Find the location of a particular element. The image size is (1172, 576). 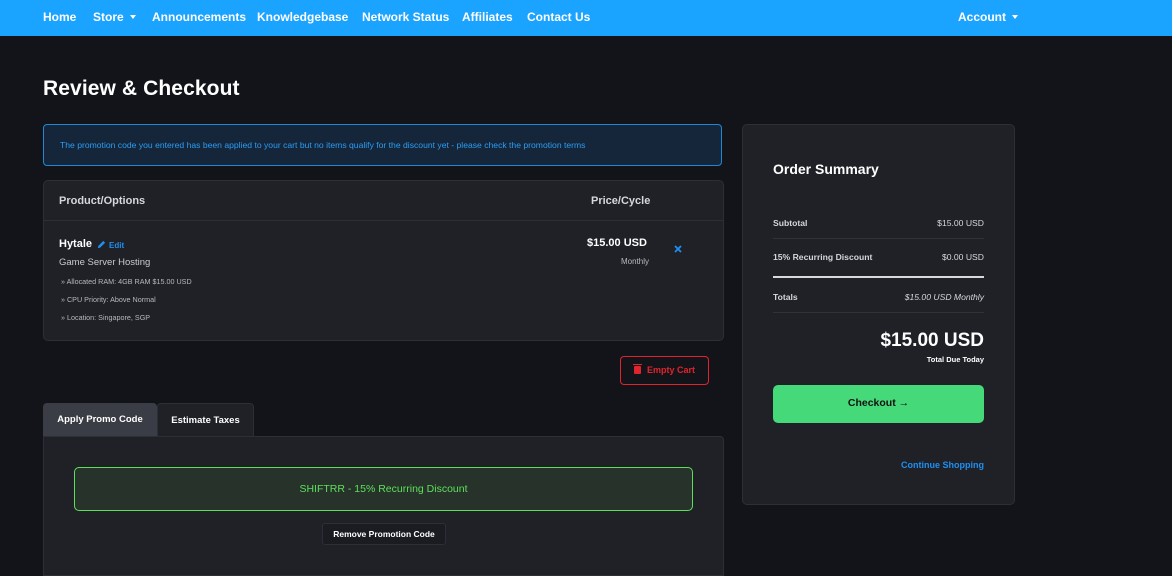

edit-label: Edit is located at coordinates (117, 245).